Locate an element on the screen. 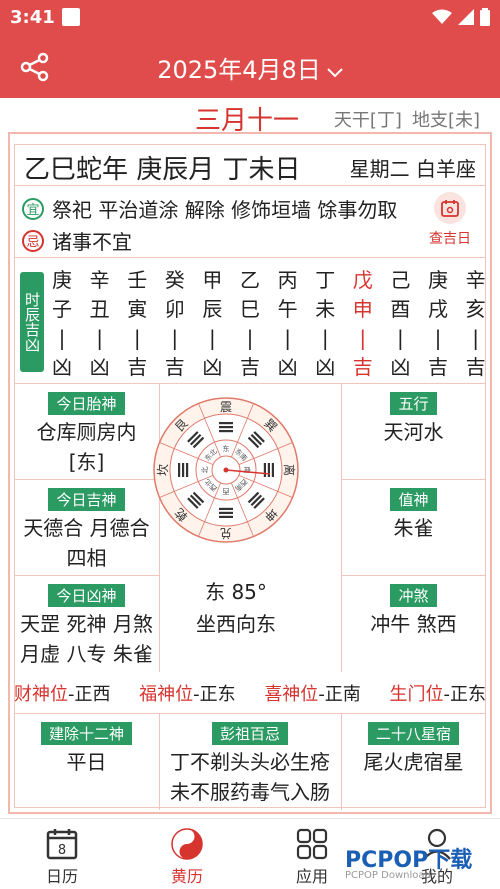 Image resolution: width=500 pixels, height=889 pixels. status-time: 3:41 is located at coordinates (32, 17).